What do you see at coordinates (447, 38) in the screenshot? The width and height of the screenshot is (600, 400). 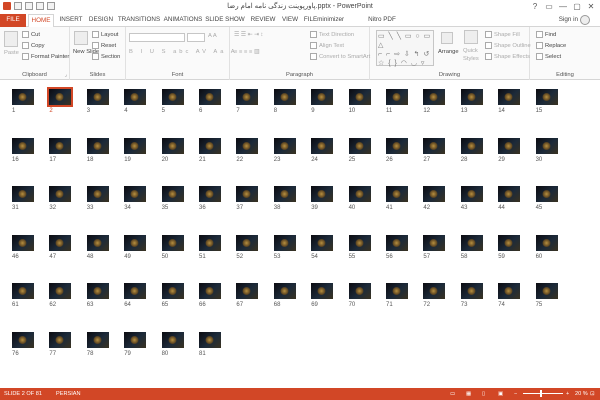 I see `arrange-icon` at bounding box center [447, 38].